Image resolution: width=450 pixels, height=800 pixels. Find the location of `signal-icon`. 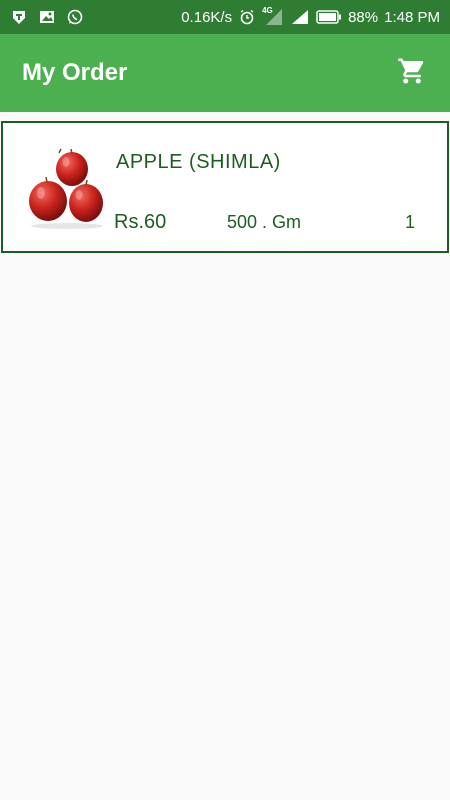

signal-icon is located at coordinates (300, 17).